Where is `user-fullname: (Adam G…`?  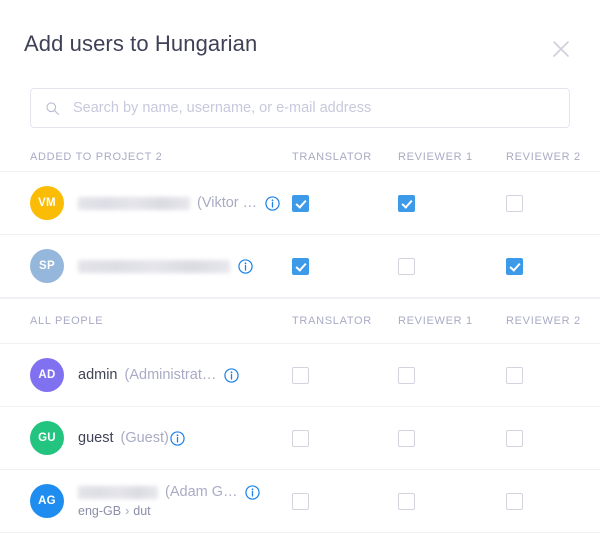 user-fullname: (Adam G… is located at coordinates (201, 492).